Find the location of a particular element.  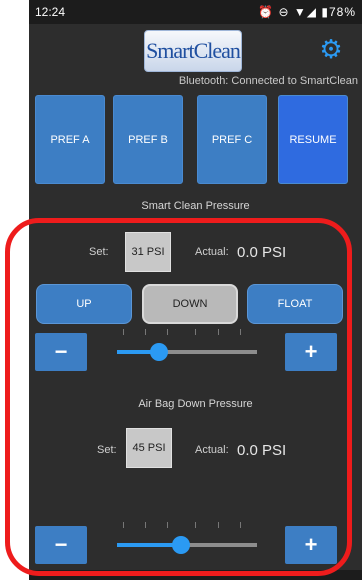

air-bag-pressure-slider is located at coordinates (187, 538).